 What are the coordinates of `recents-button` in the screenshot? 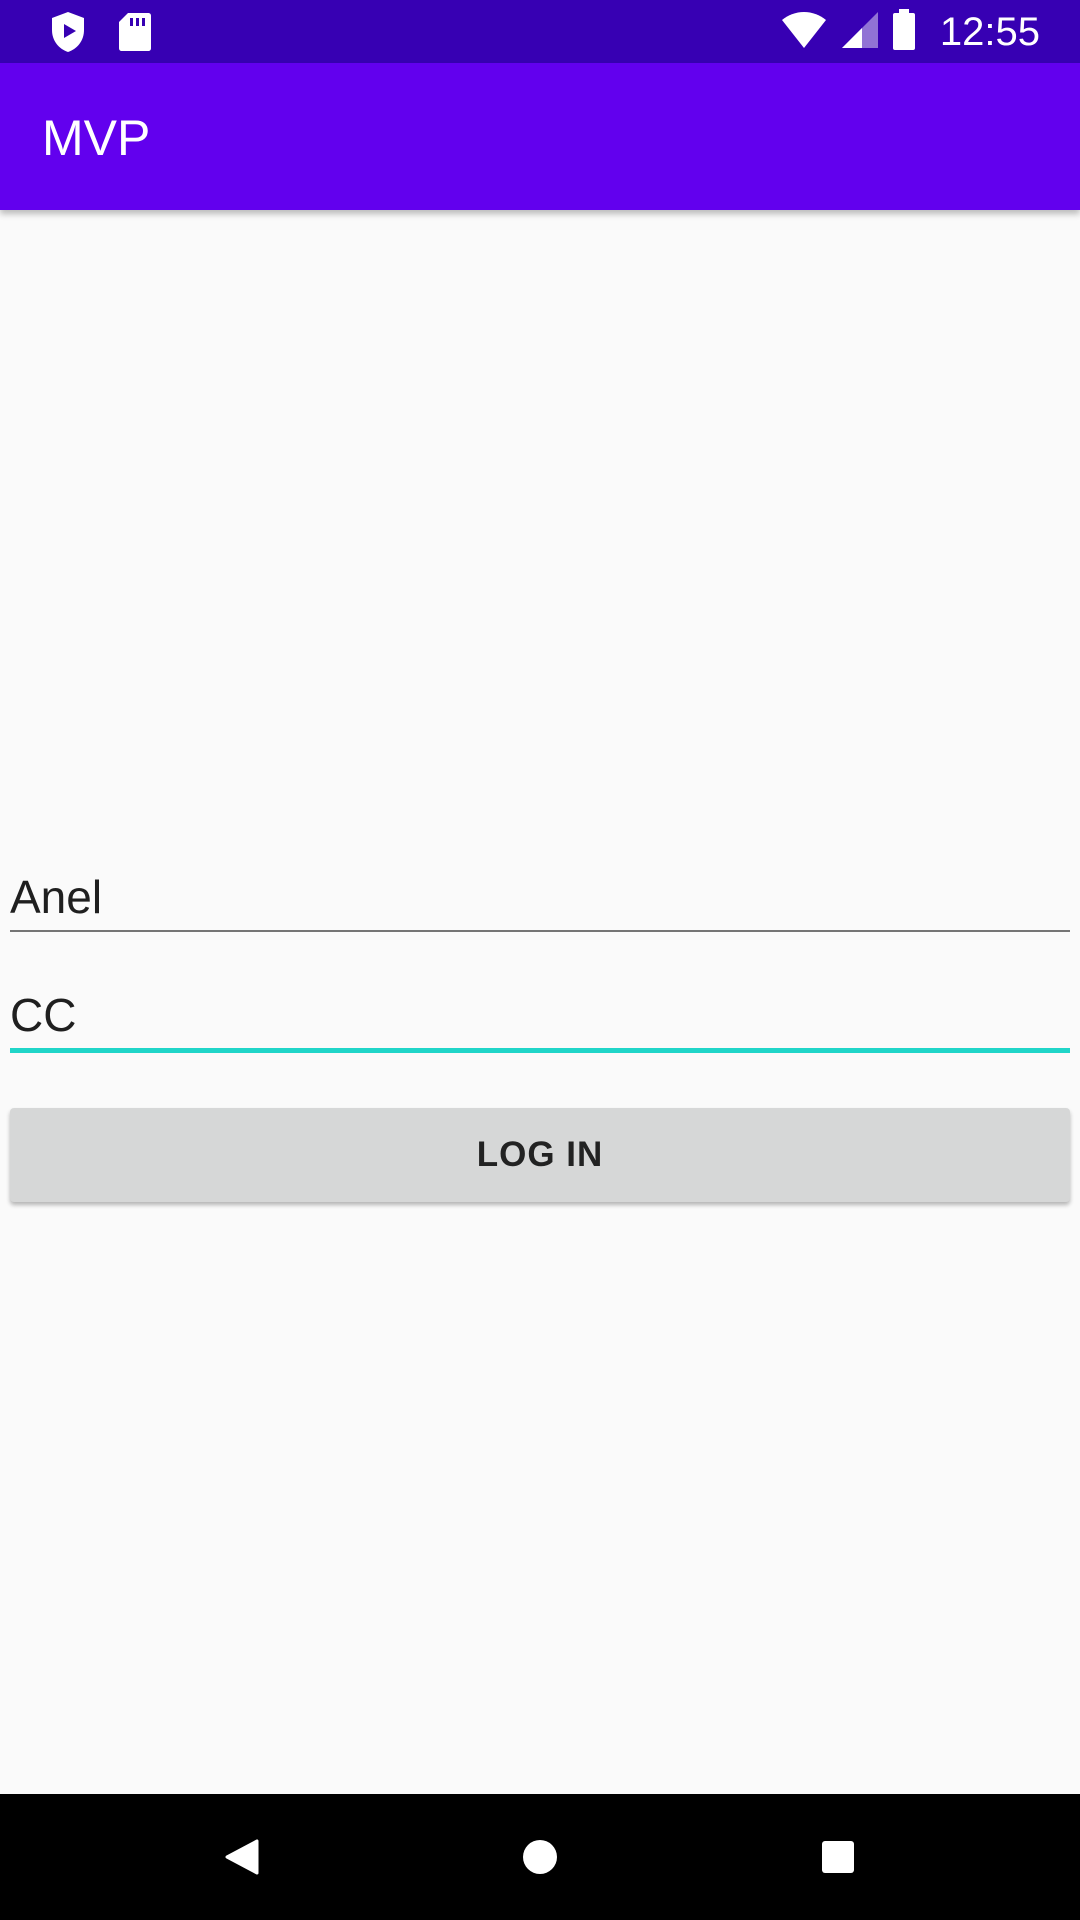 It's located at (838, 1857).